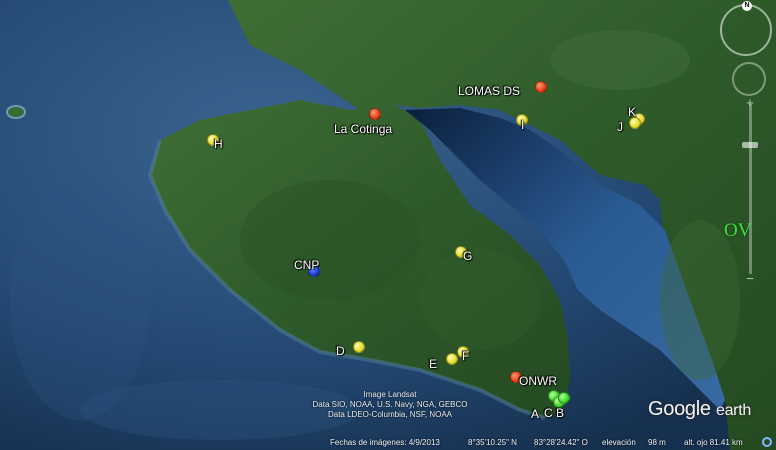  I want to click on logo-sub: earth, so click(733, 410).